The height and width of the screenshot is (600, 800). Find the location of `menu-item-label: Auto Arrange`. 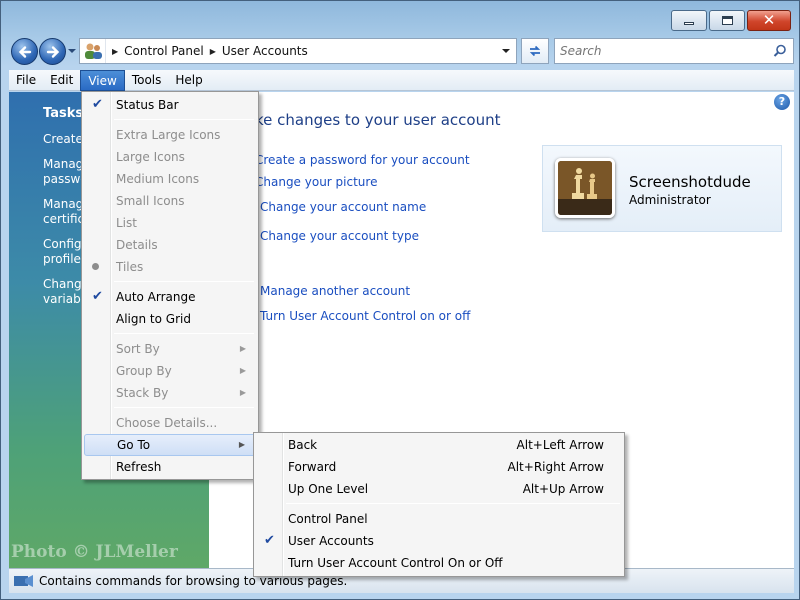

menu-item-label: Auto Arrange is located at coordinates (156, 297).